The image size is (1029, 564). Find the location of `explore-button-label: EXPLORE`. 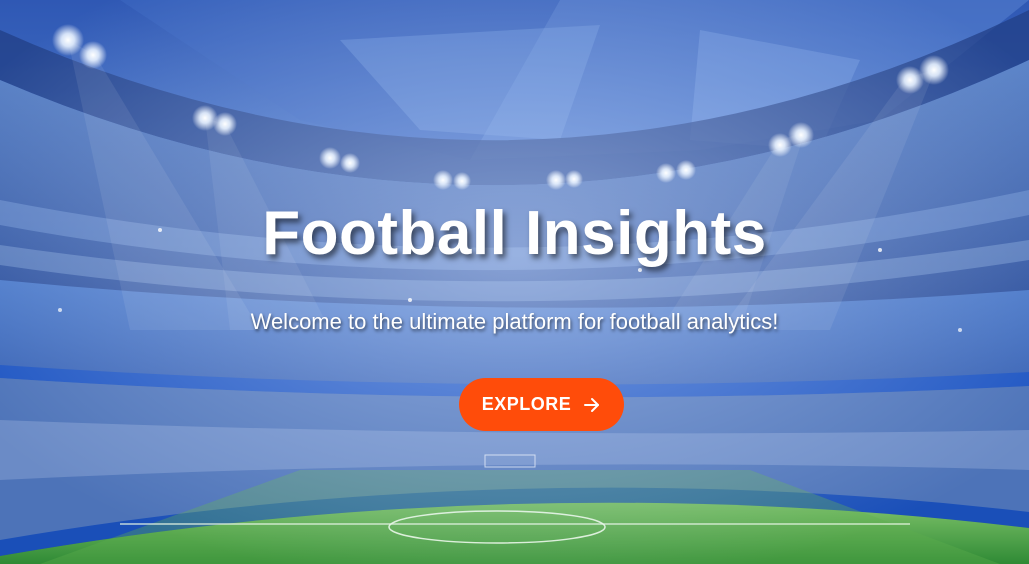

explore-button-label: EXPLORE is located at coordinates (526, 404).